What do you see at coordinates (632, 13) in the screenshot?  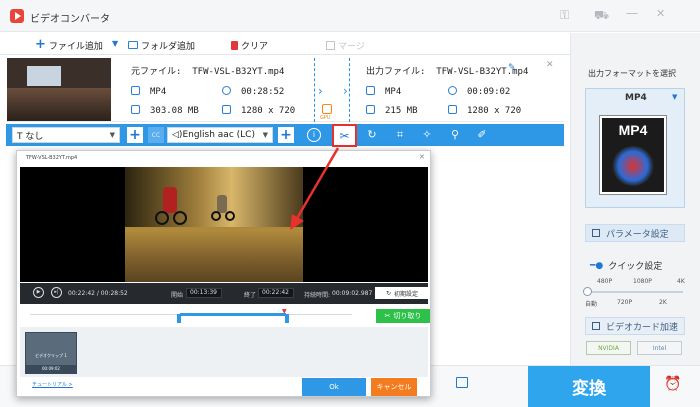 I see `minimize-icon: —` at bounding box center [632, 13].